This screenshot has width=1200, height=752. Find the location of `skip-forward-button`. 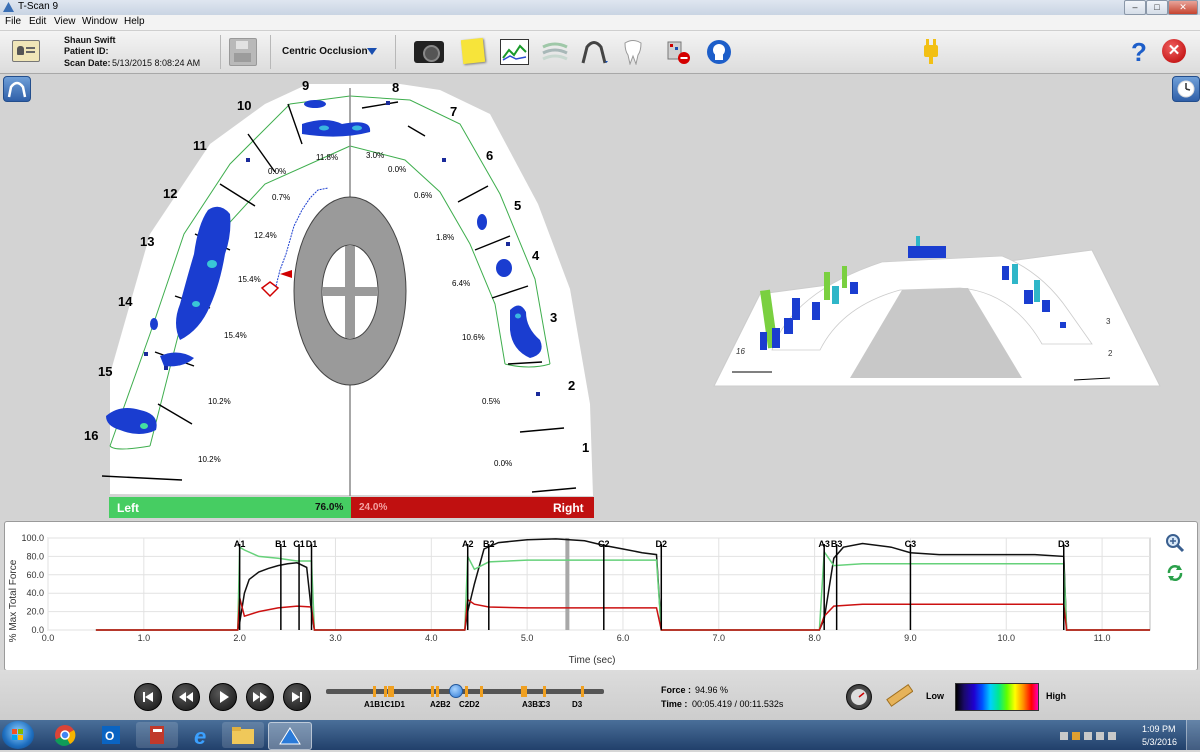

skip-forward-button is located at coordinates (297, 697).